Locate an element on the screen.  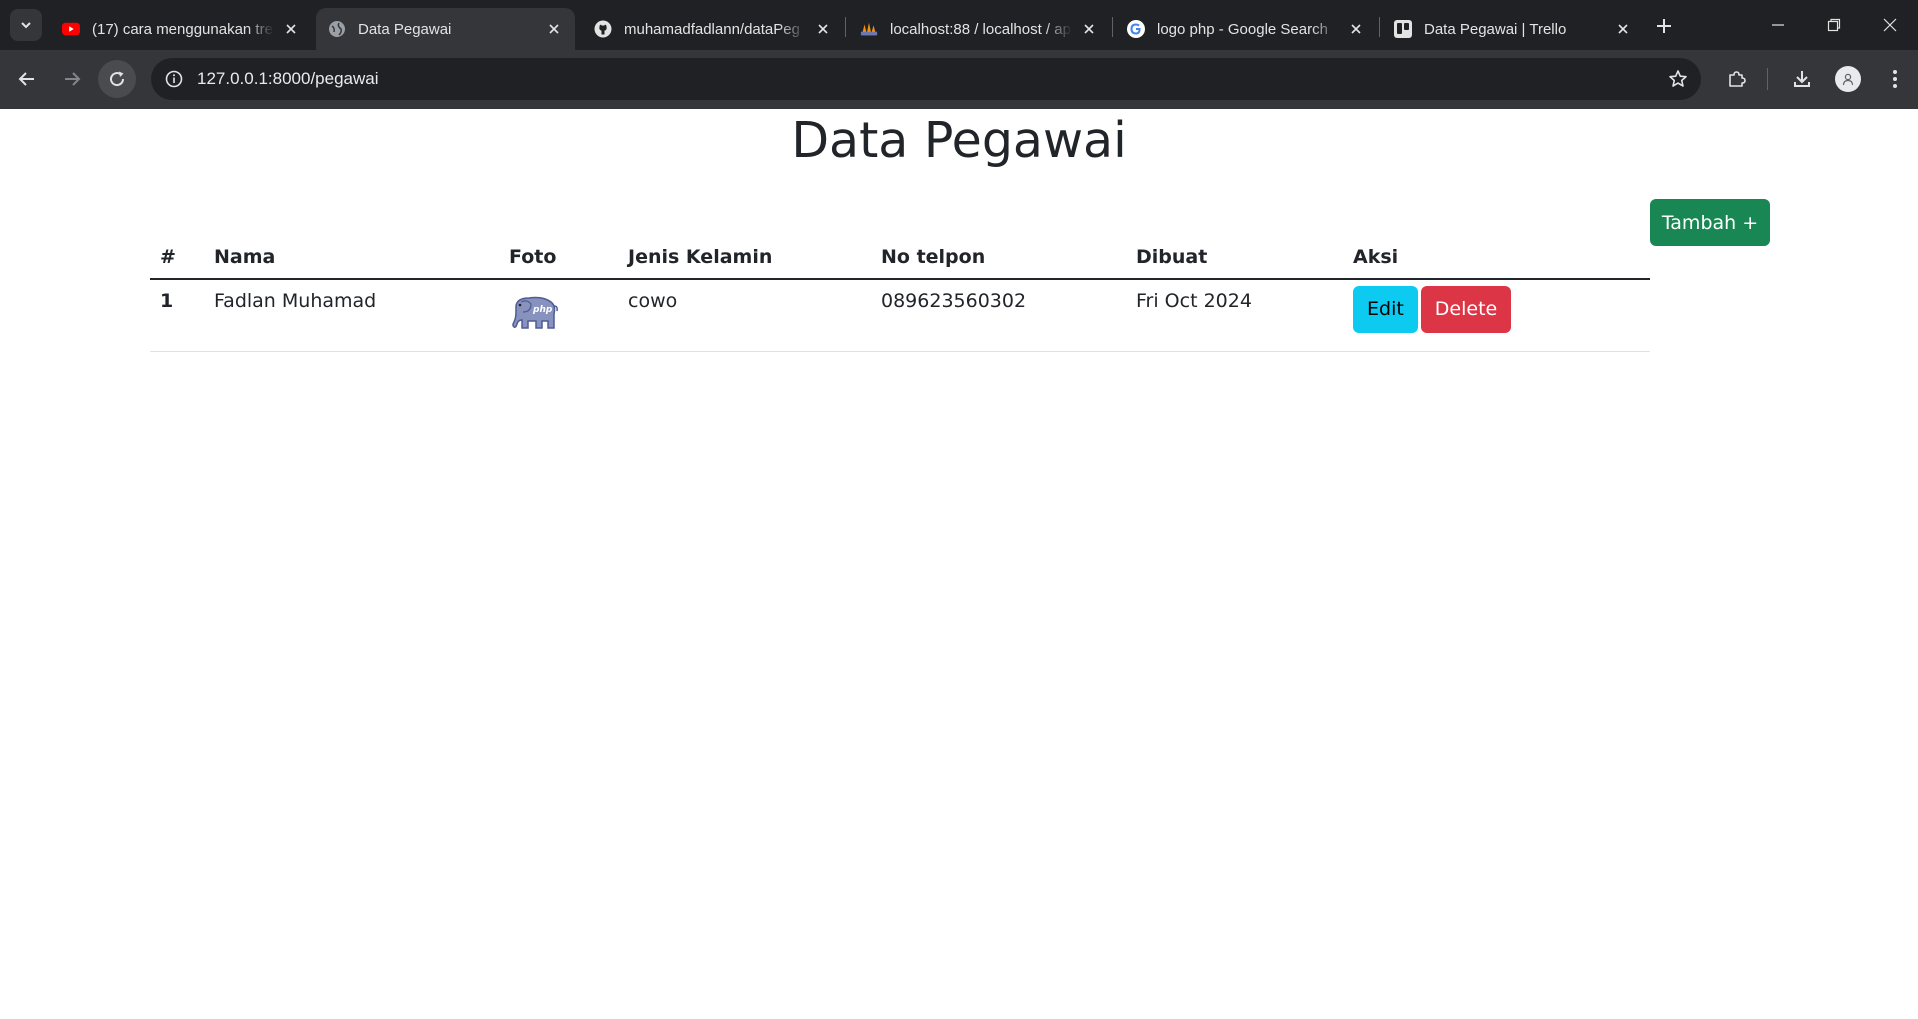
header-aksi: Aksi is located at coordinates (1496, 257).